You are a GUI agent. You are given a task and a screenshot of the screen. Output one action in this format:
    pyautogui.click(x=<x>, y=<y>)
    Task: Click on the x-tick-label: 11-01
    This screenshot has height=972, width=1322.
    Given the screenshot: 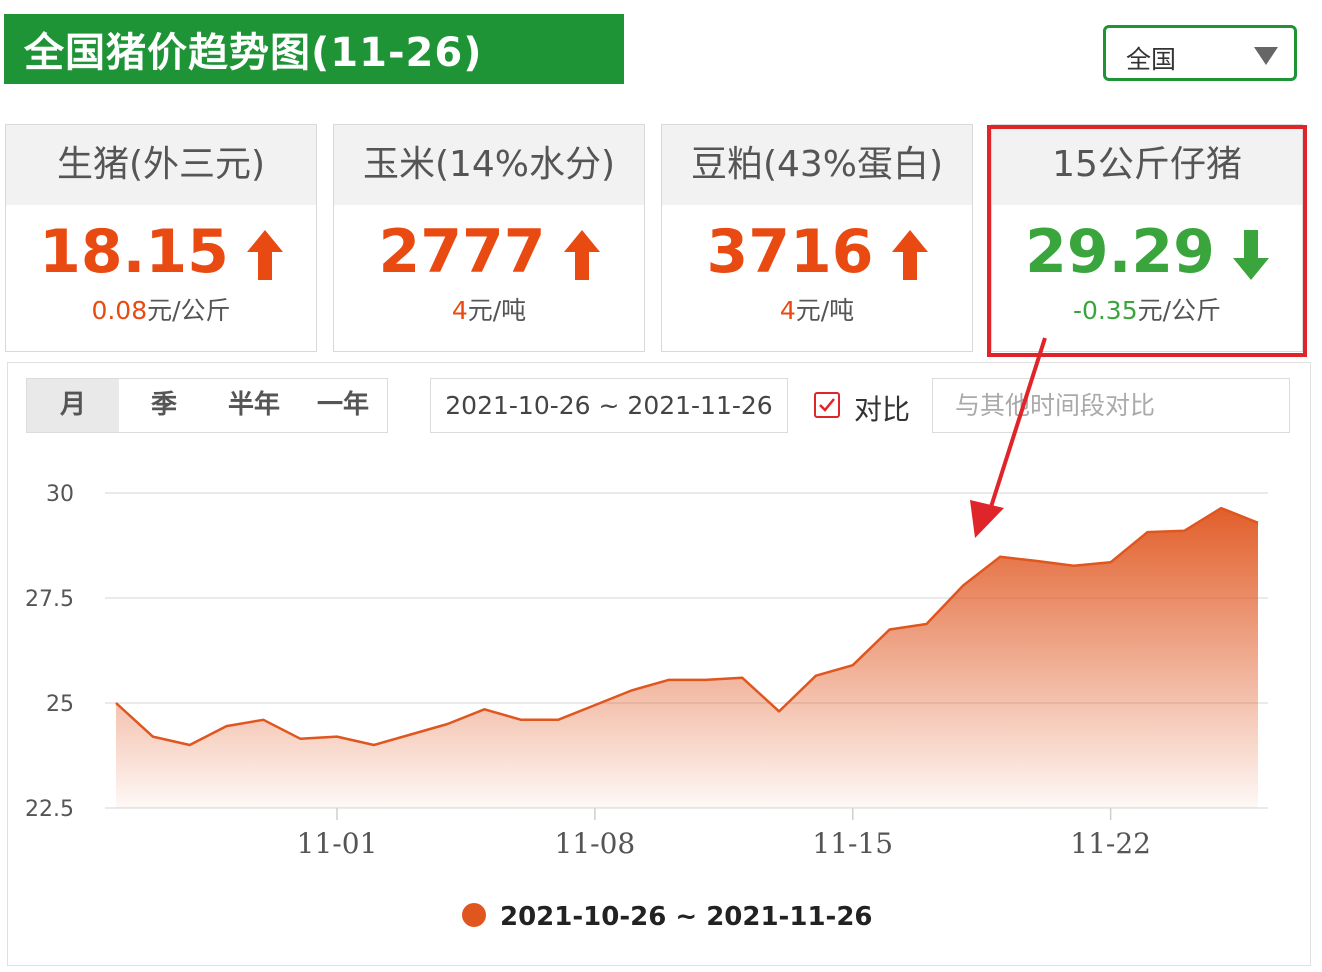 What is the action you would take?
    pyautogui.click(x=337, y=843)
    